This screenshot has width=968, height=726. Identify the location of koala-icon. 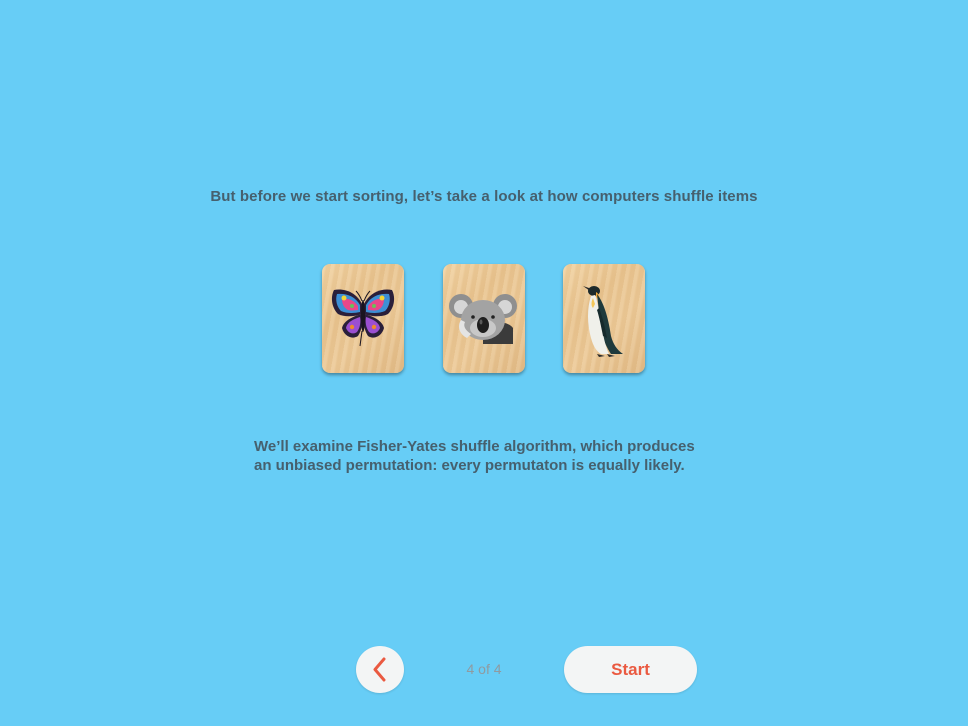
(483, 319).